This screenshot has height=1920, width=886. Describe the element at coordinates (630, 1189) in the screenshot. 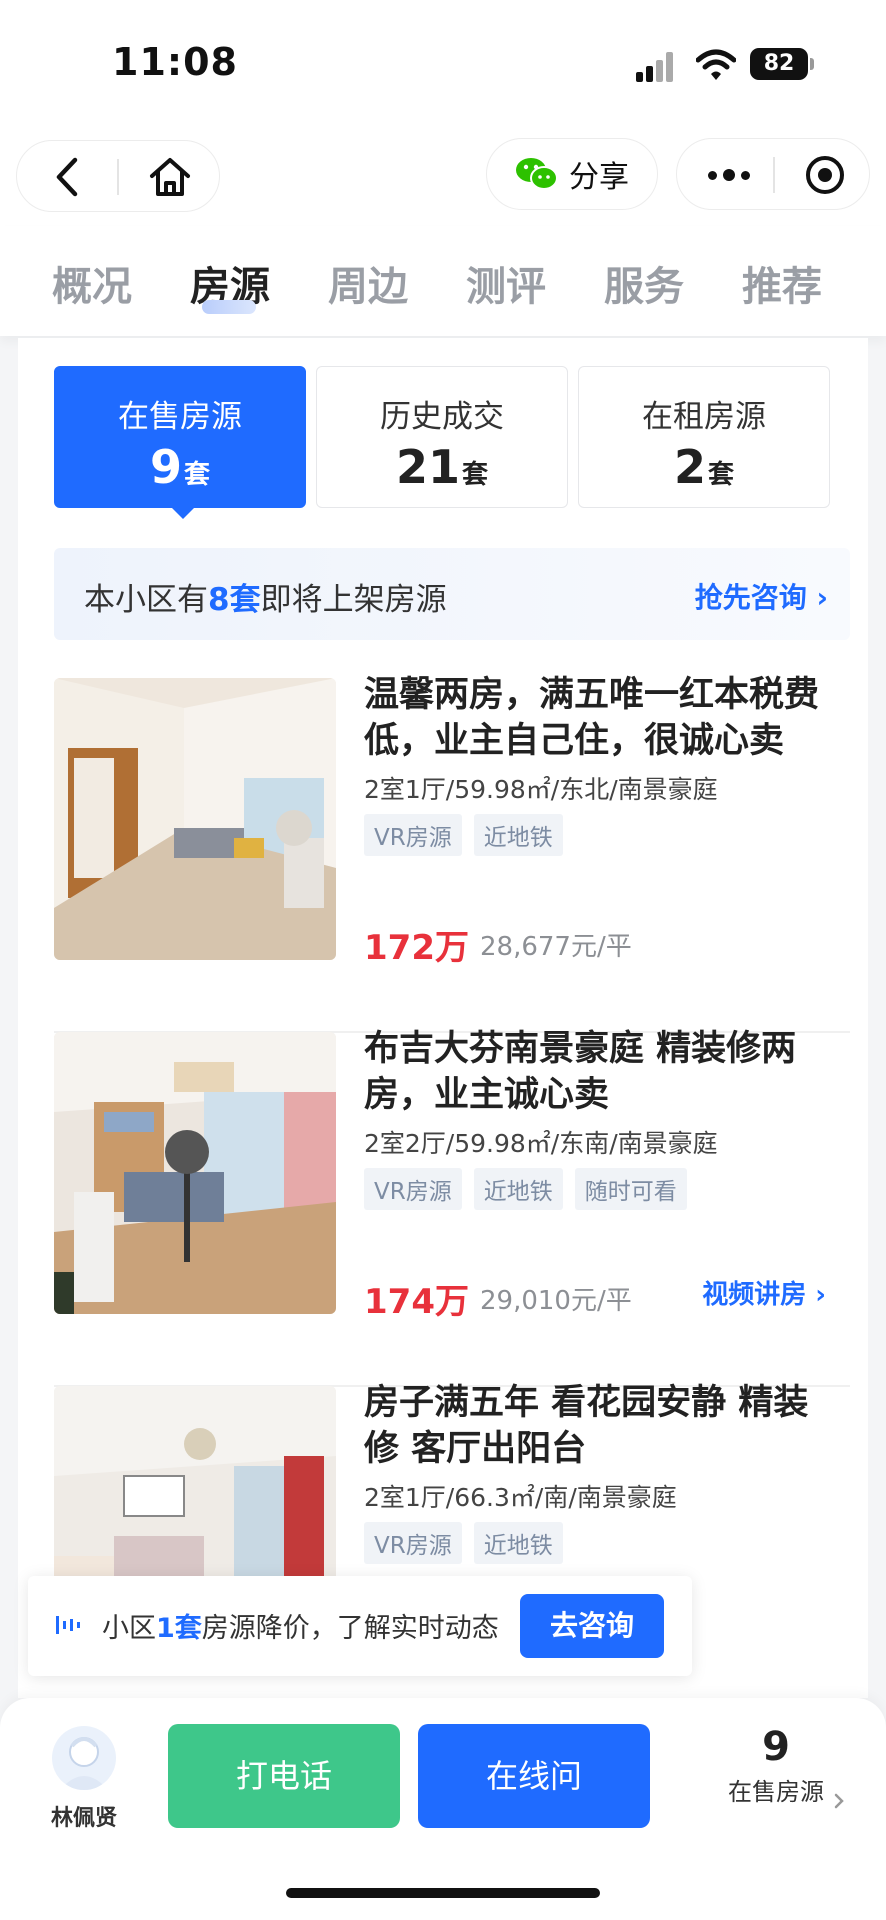

I see `listing-tag: 随时可看` at that location.